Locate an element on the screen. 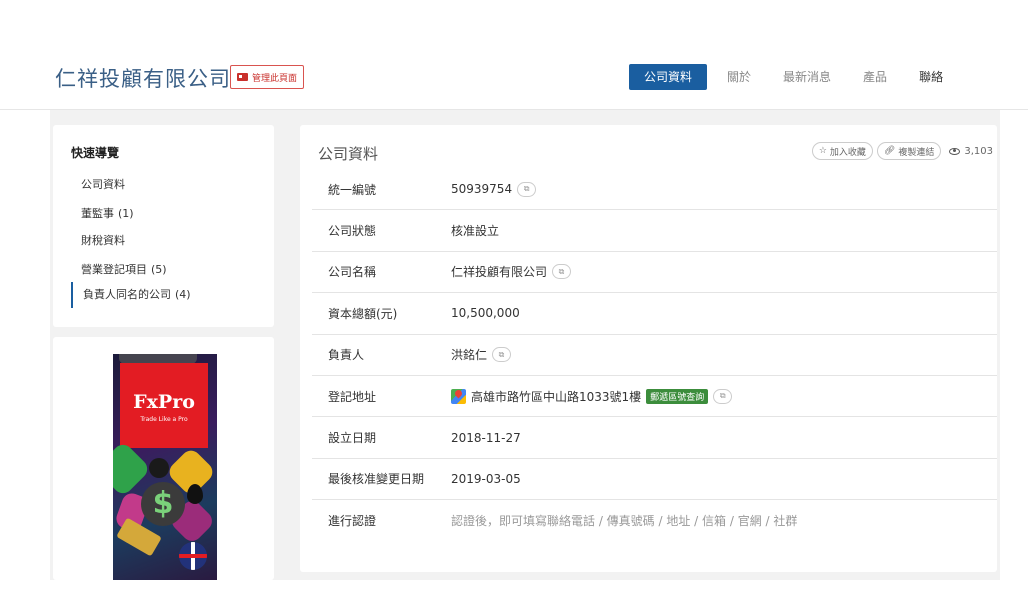 This screenshot has height=600, width=1028. ad-card: FxPro Trade Like a Pro $ is located at coordinates (163, 458).